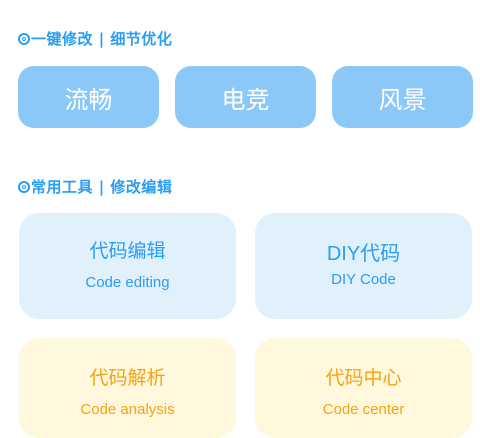 The height and width of the screenshot is (438, 480). I want to click on mode-button-scenery: 风景, so click(402, 97).